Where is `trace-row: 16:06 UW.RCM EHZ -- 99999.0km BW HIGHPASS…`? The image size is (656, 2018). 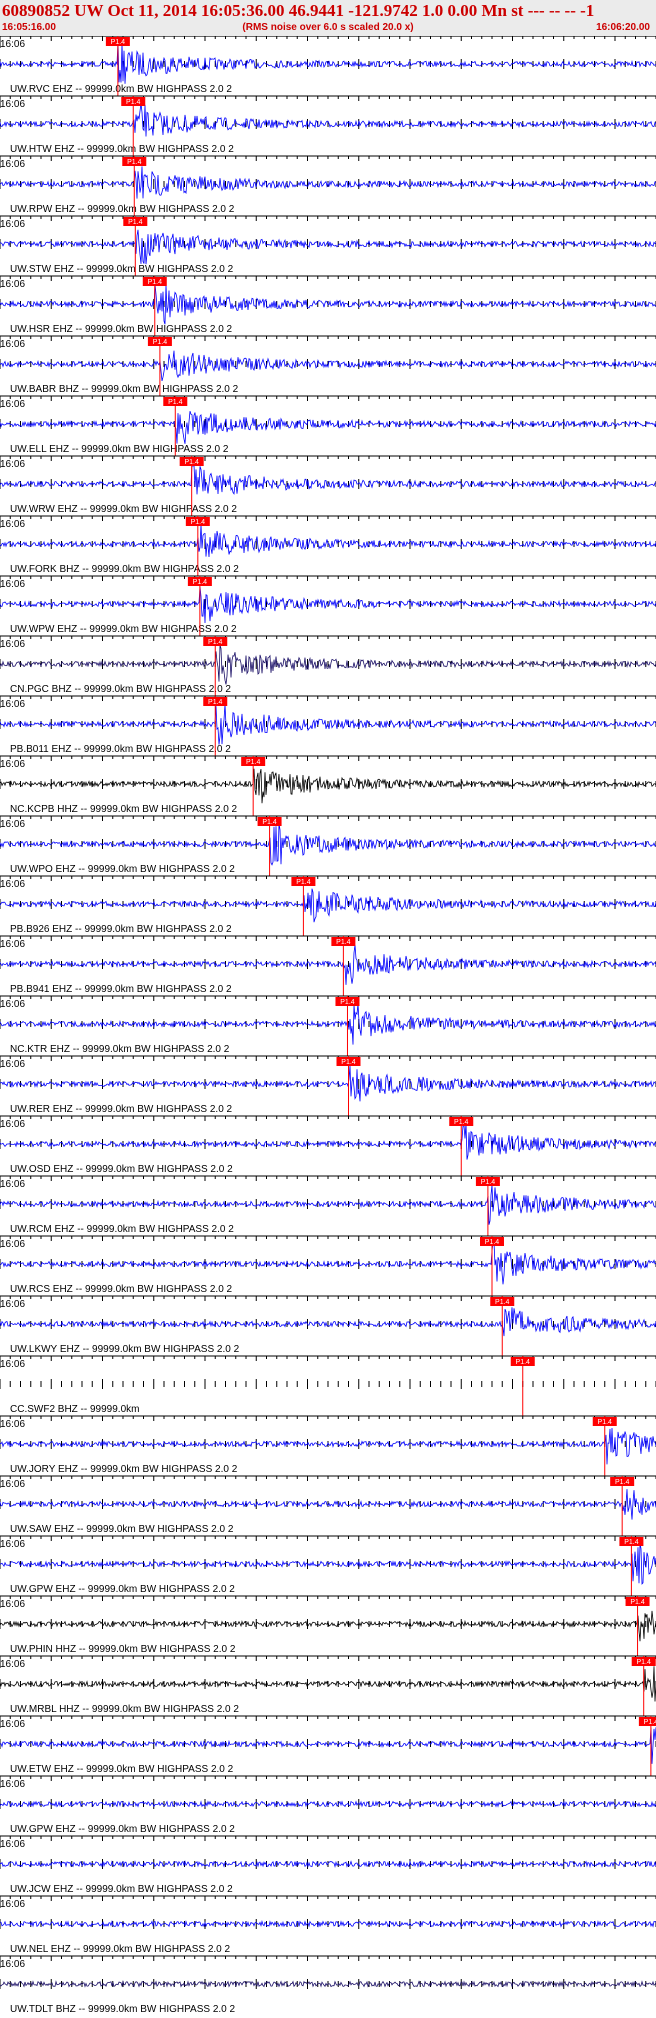
trace-row: 16:06 UW.RCM EHZ -- 99999.0km BW HIGHPASS… is located at coordinates (328, 1205).